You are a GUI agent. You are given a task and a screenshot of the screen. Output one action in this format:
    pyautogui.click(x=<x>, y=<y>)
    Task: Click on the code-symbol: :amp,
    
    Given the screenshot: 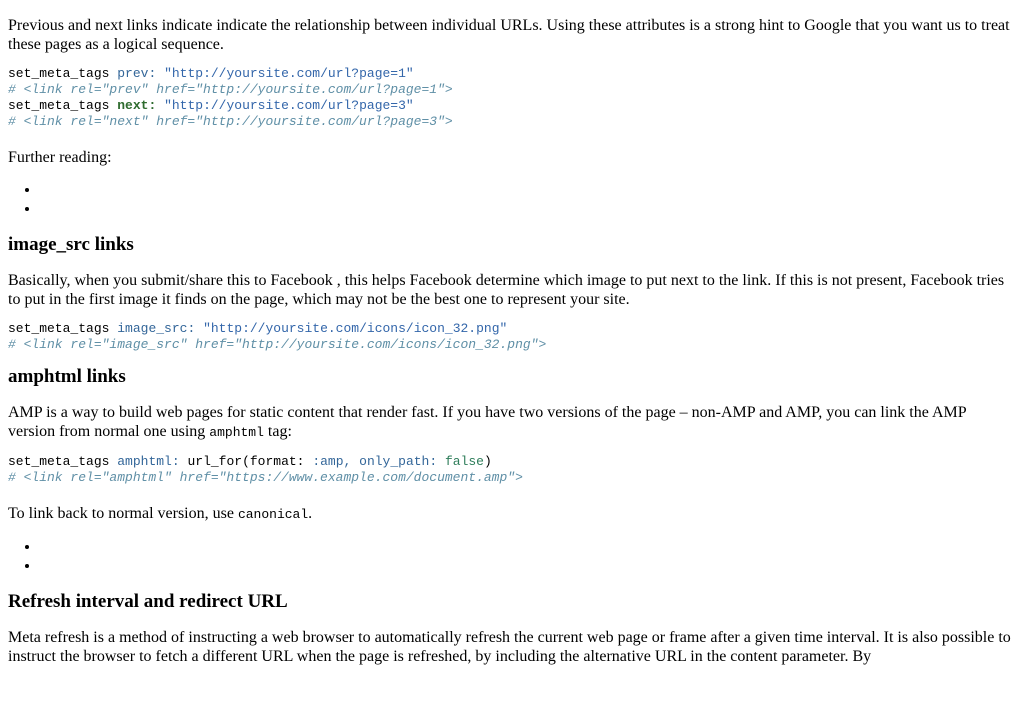 What is the action you would take?
    pyautogui.click(x=332, y=461)
    